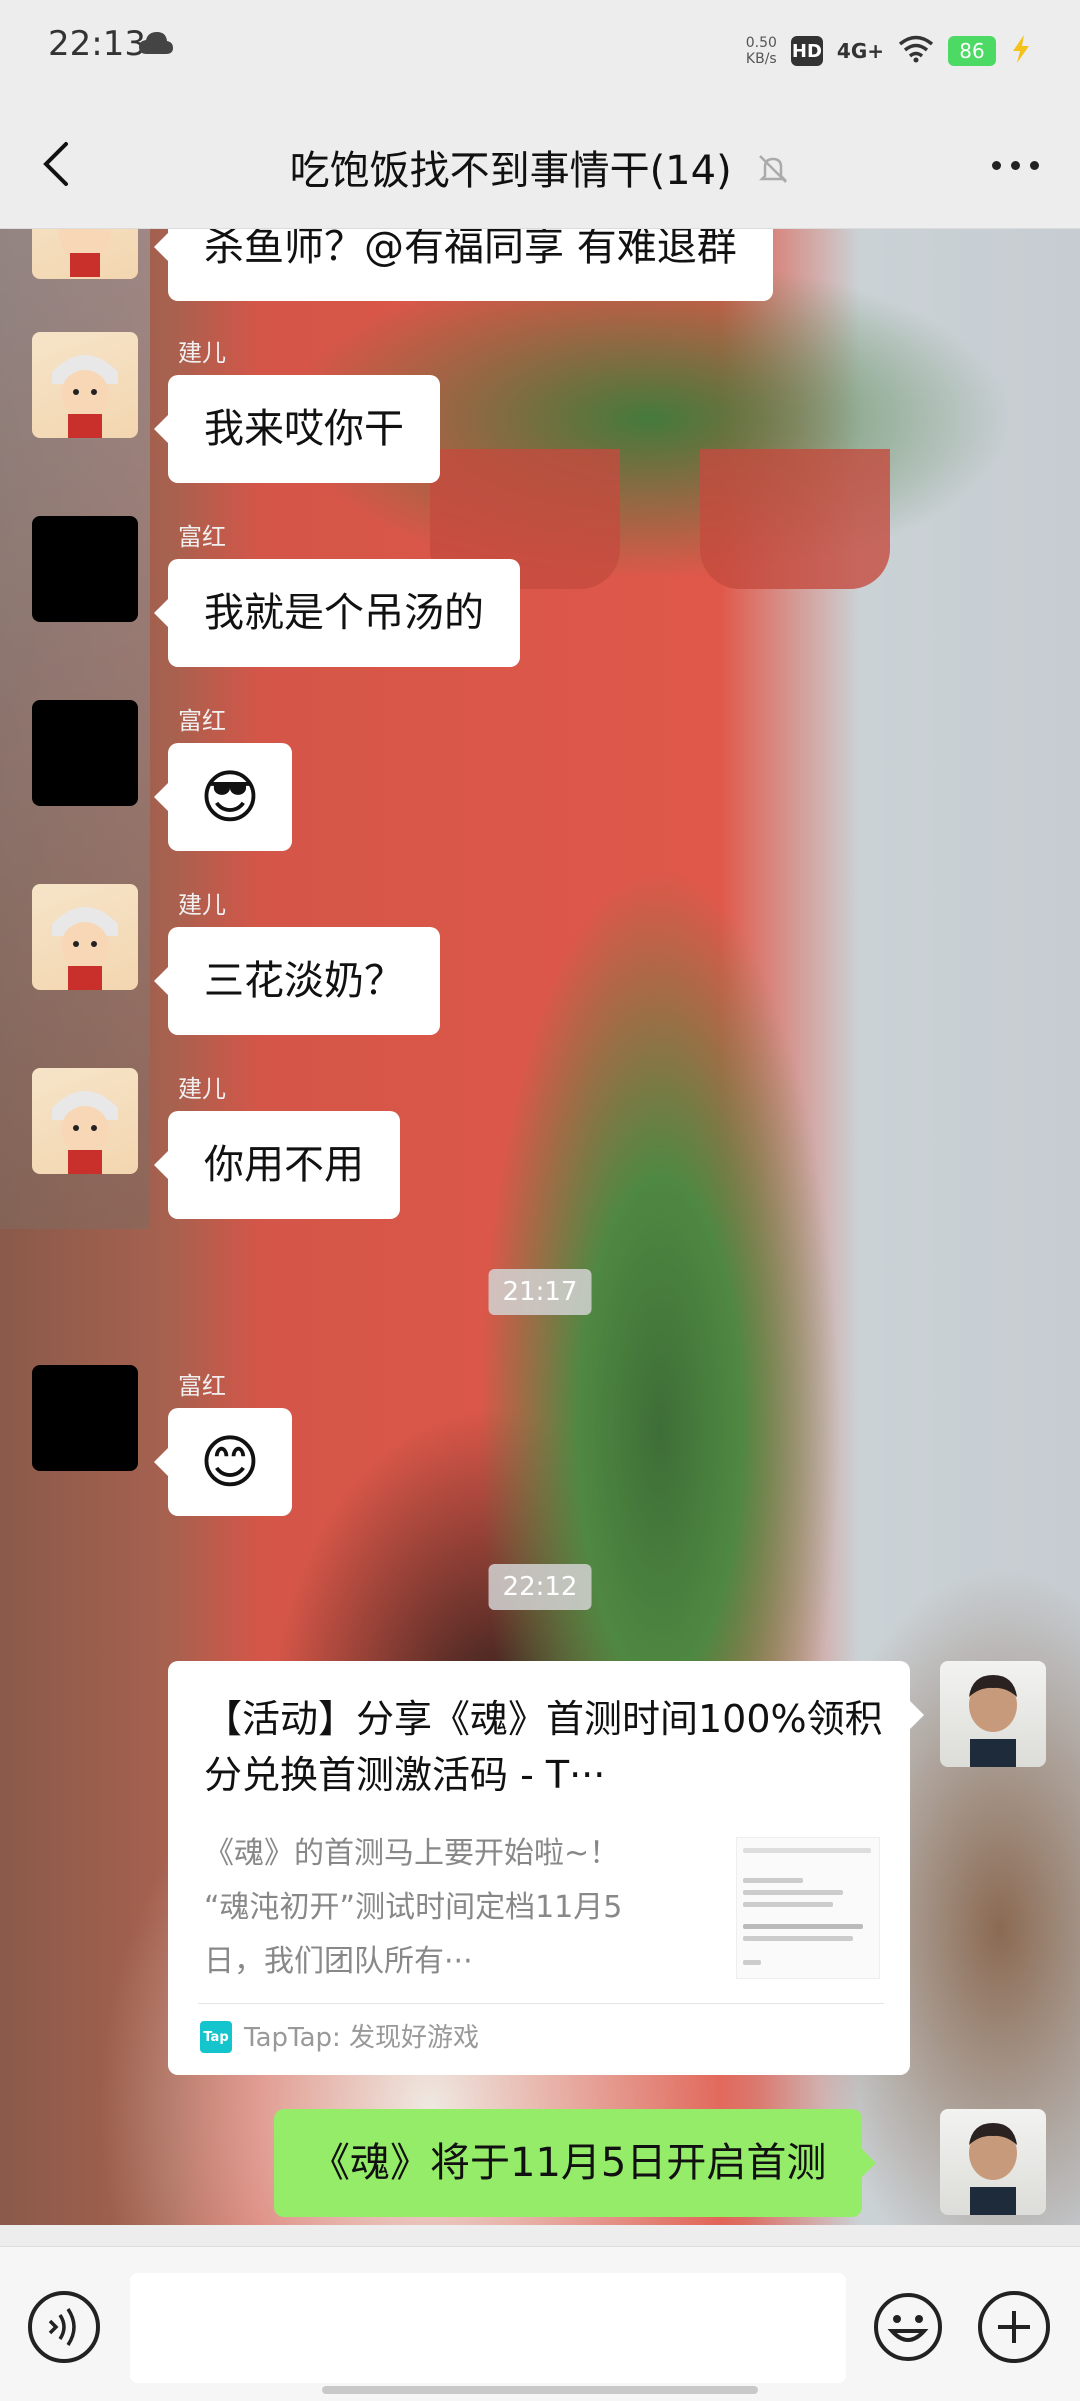 The image size is (1080, 2401). Describe the element at coordinates (223, 1462) in the screenshot. I see `emoji-message-bubble: 😊` at that location.